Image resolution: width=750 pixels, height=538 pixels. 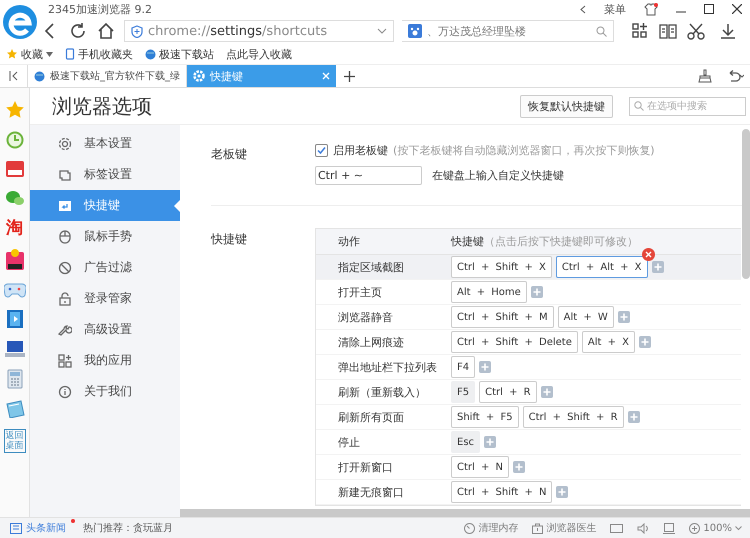 What do you see at coordinates (105, 267) in the screenshot?
I see `sidebar-item: 广告过滤` at bounding box center [105, 267].